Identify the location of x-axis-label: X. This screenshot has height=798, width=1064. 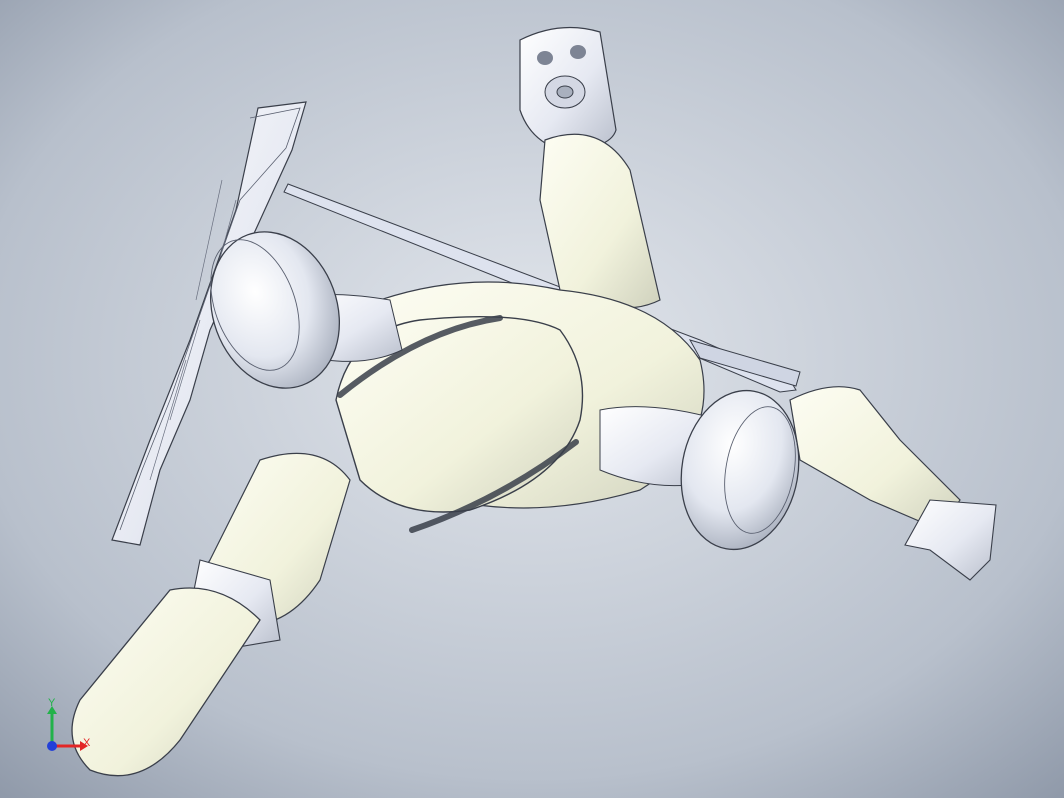
(87, 743).